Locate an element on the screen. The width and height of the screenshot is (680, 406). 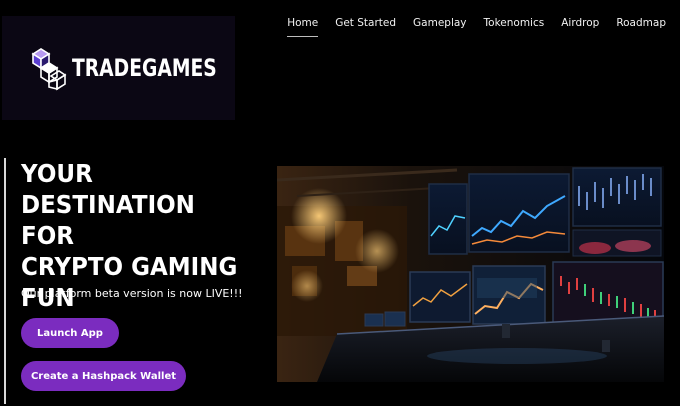
isometric-cubes-icon is located at coordinates (49, 69).